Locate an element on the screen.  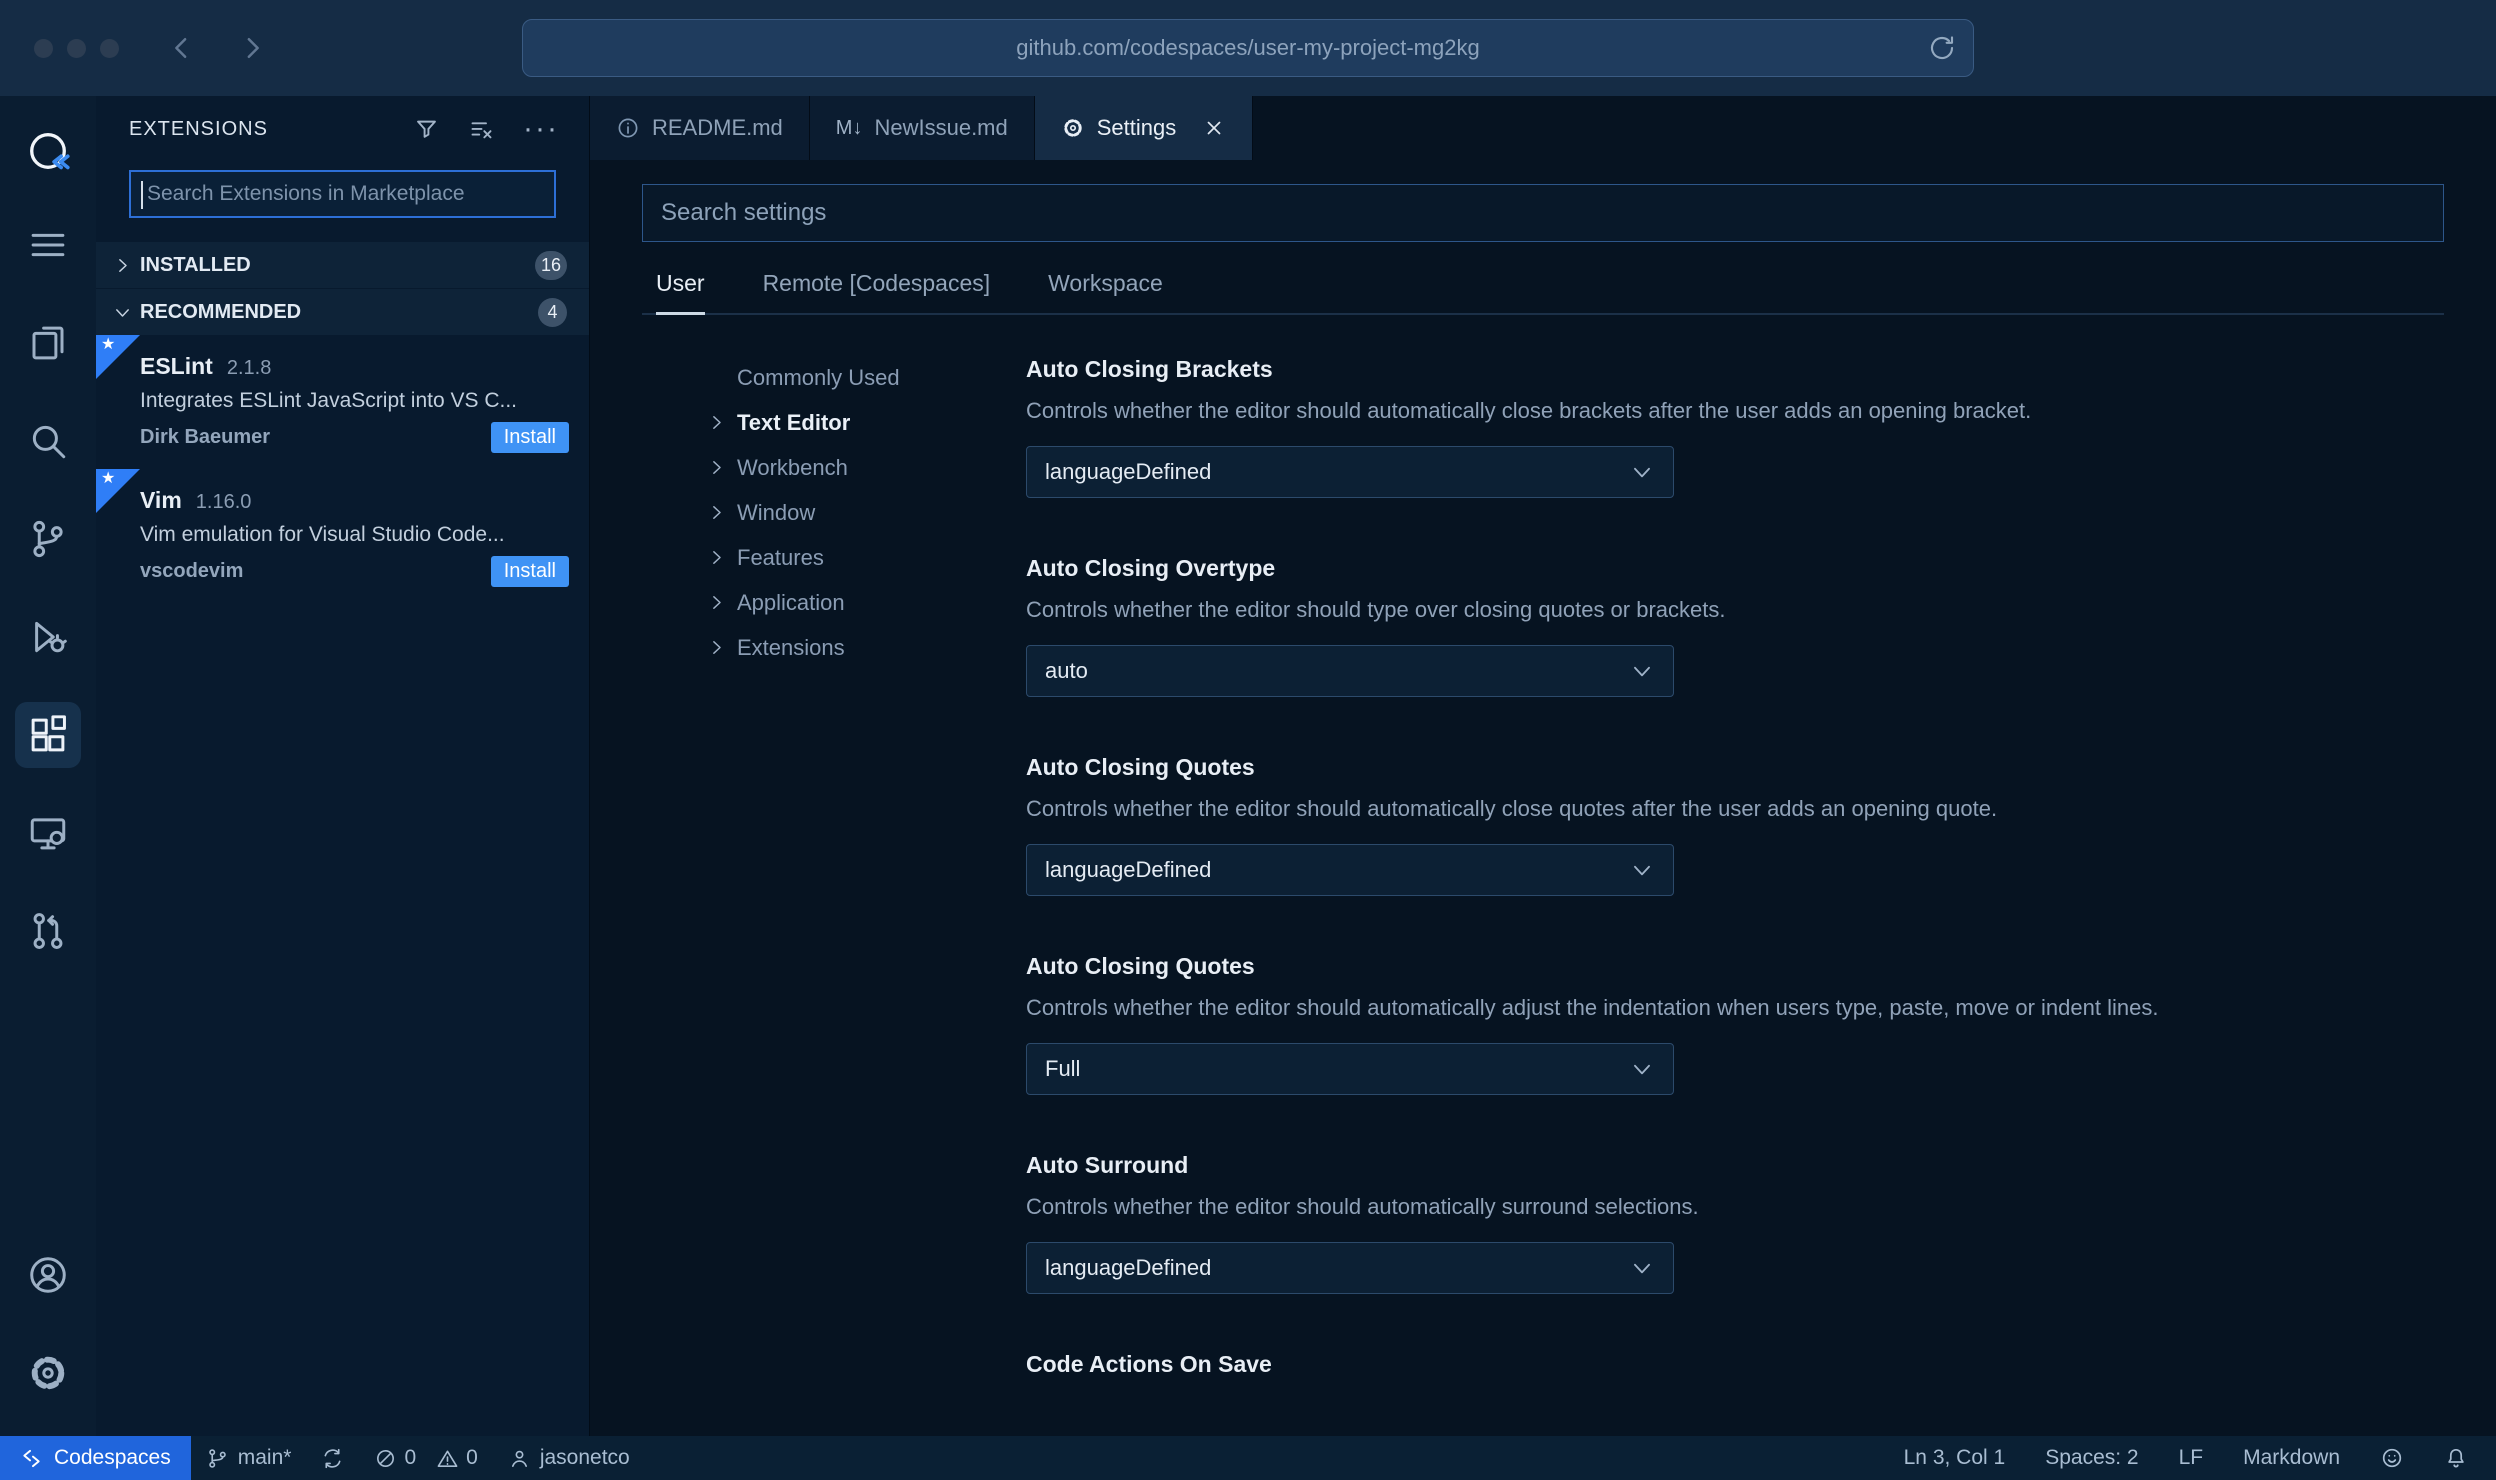
activity-bar is located at coordinates (48, 766).